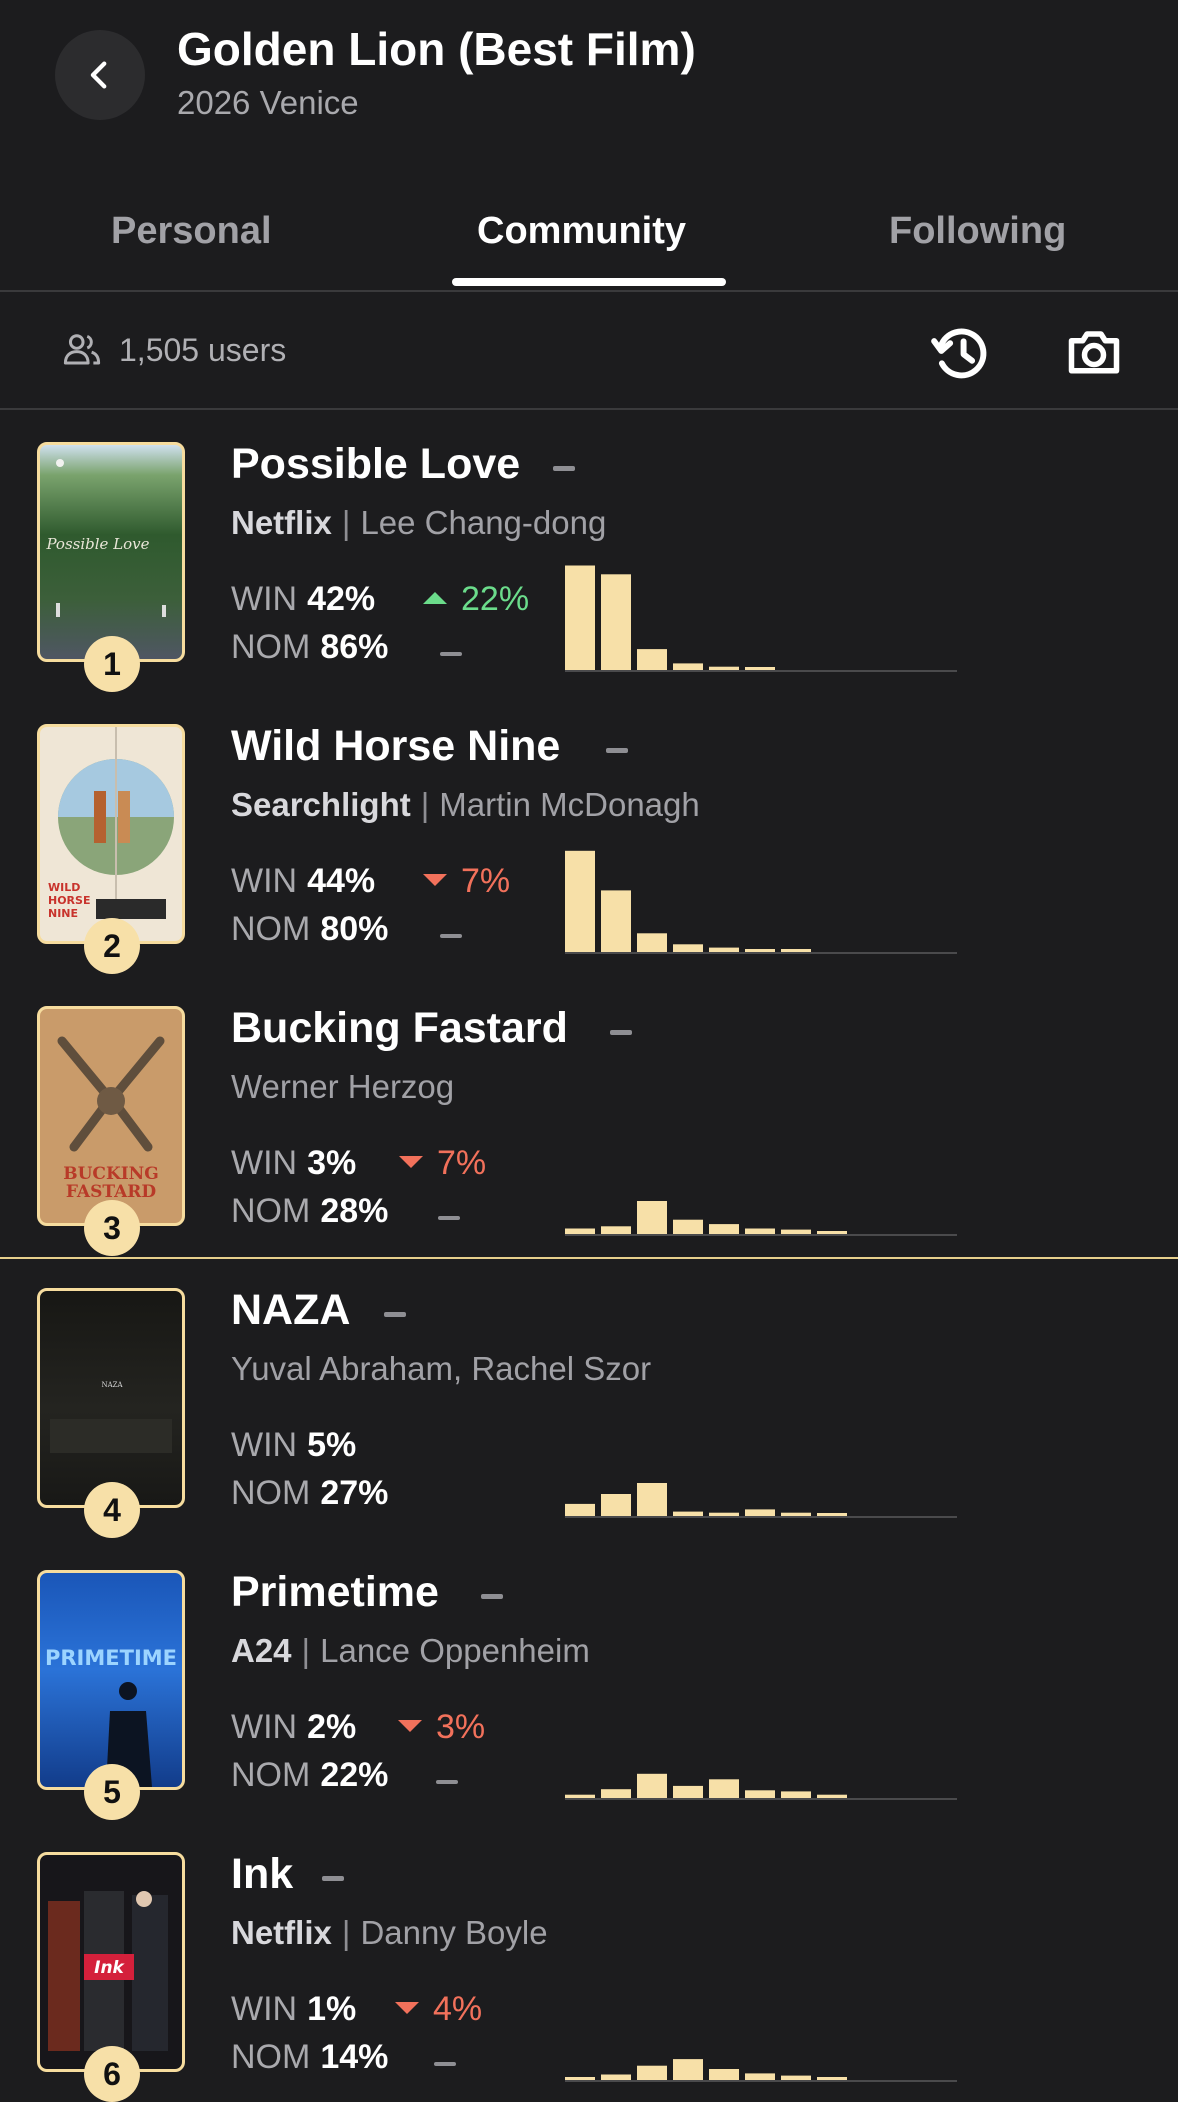 The width and height of the screenshot is (1178, 2102). I want to click on director: Lance Oppenheim, so click(455, 1650).